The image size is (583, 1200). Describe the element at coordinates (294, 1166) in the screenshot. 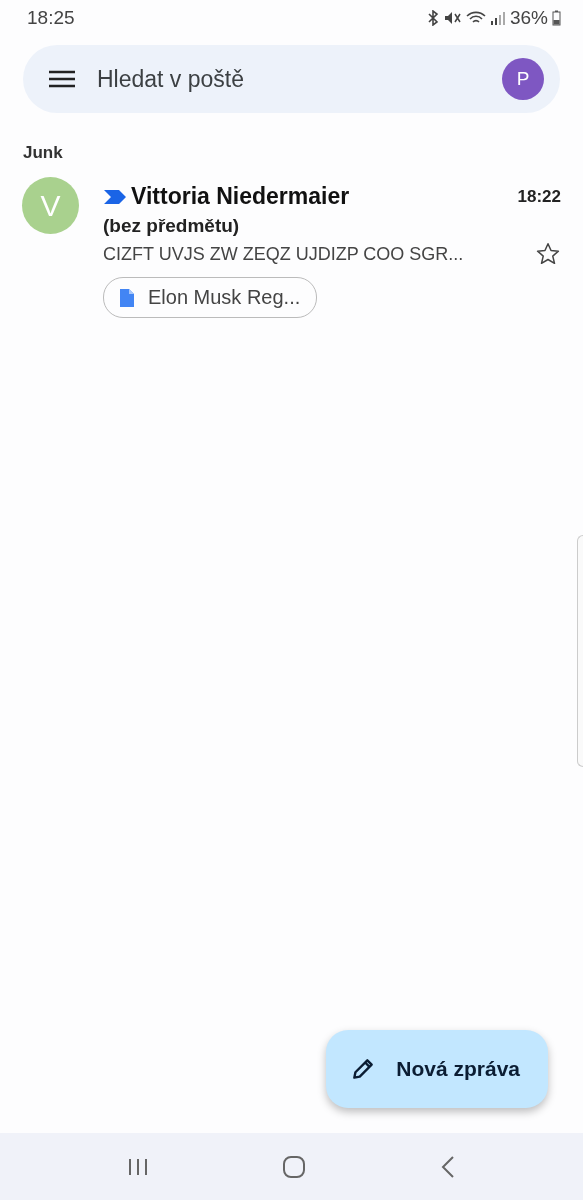

I see `home-icon` at that location.